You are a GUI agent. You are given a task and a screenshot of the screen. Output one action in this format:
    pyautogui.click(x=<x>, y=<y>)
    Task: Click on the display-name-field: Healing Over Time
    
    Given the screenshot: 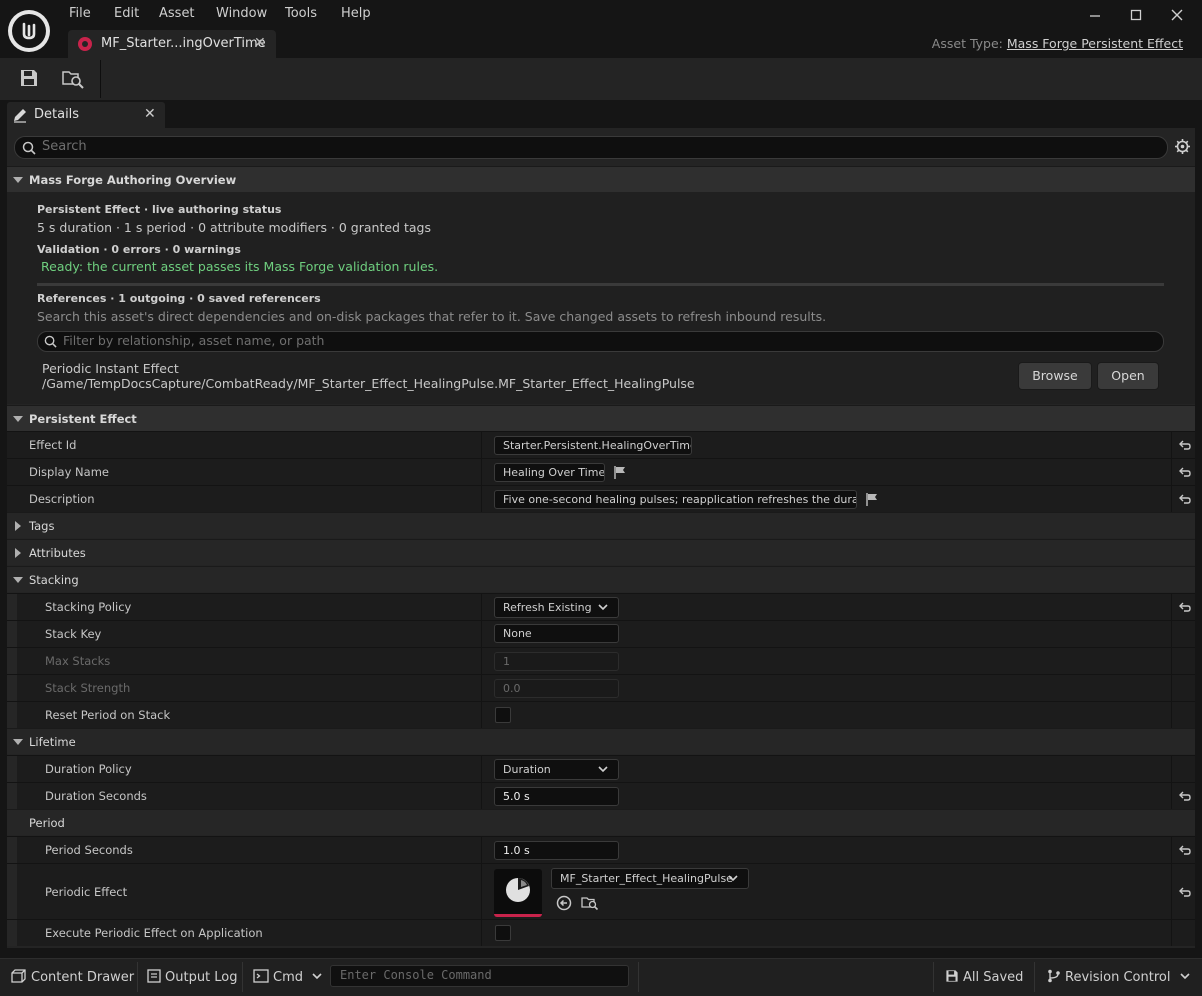 What is the action you would take?
    pyautogui.click(x=549, y=472)
    